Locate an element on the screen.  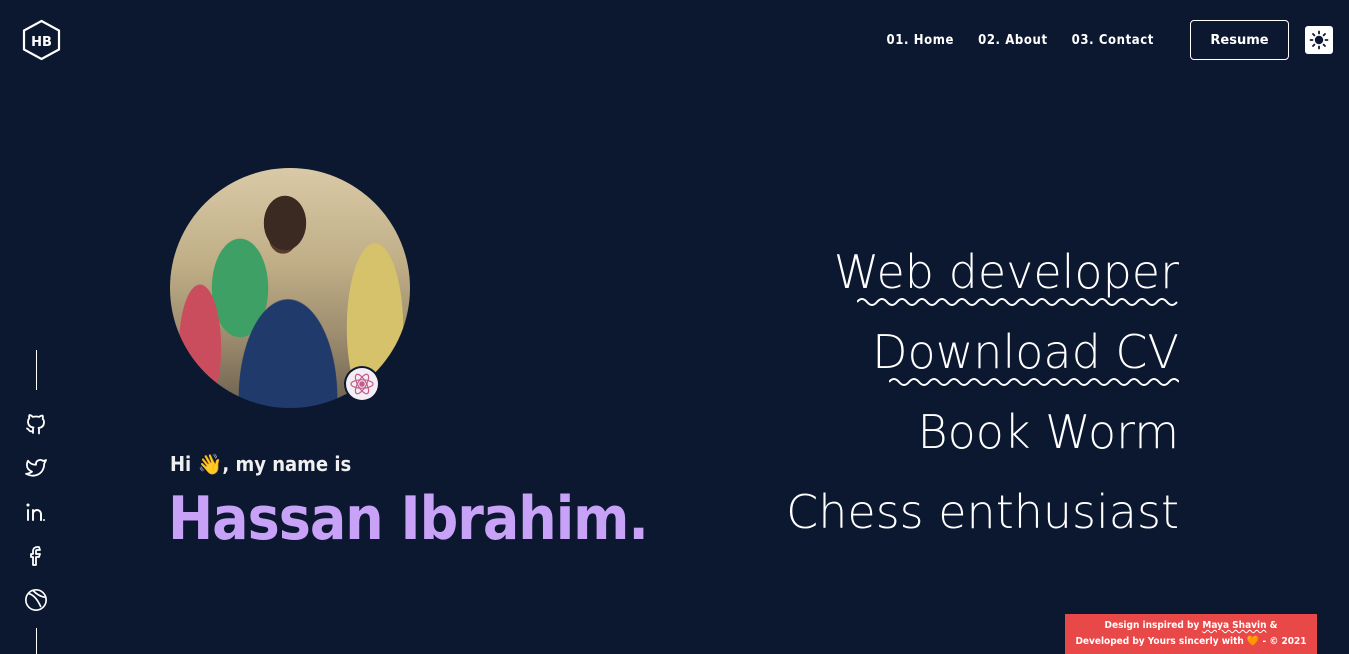
facebook-icon is located at coordinates (35, 556).